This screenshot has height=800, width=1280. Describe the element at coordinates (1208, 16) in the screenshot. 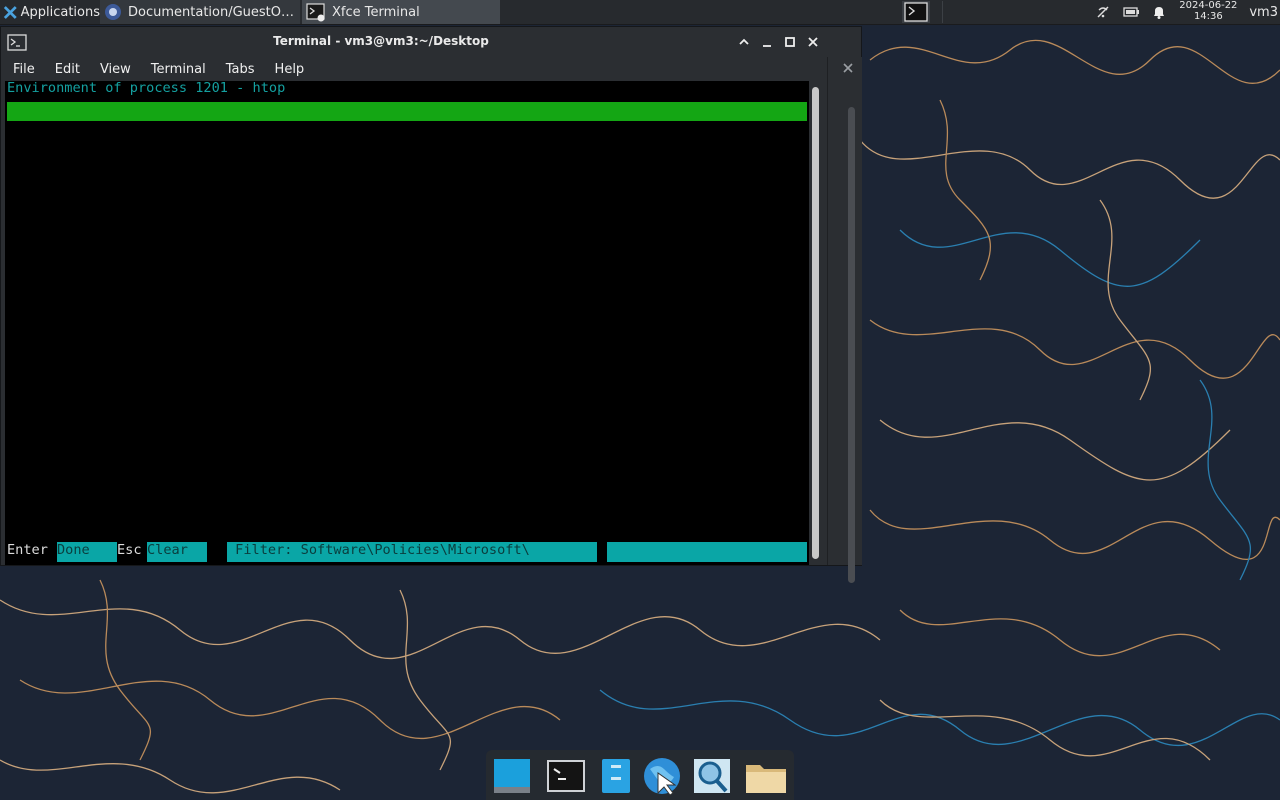

I see `clock-time: 14:36` at that location.